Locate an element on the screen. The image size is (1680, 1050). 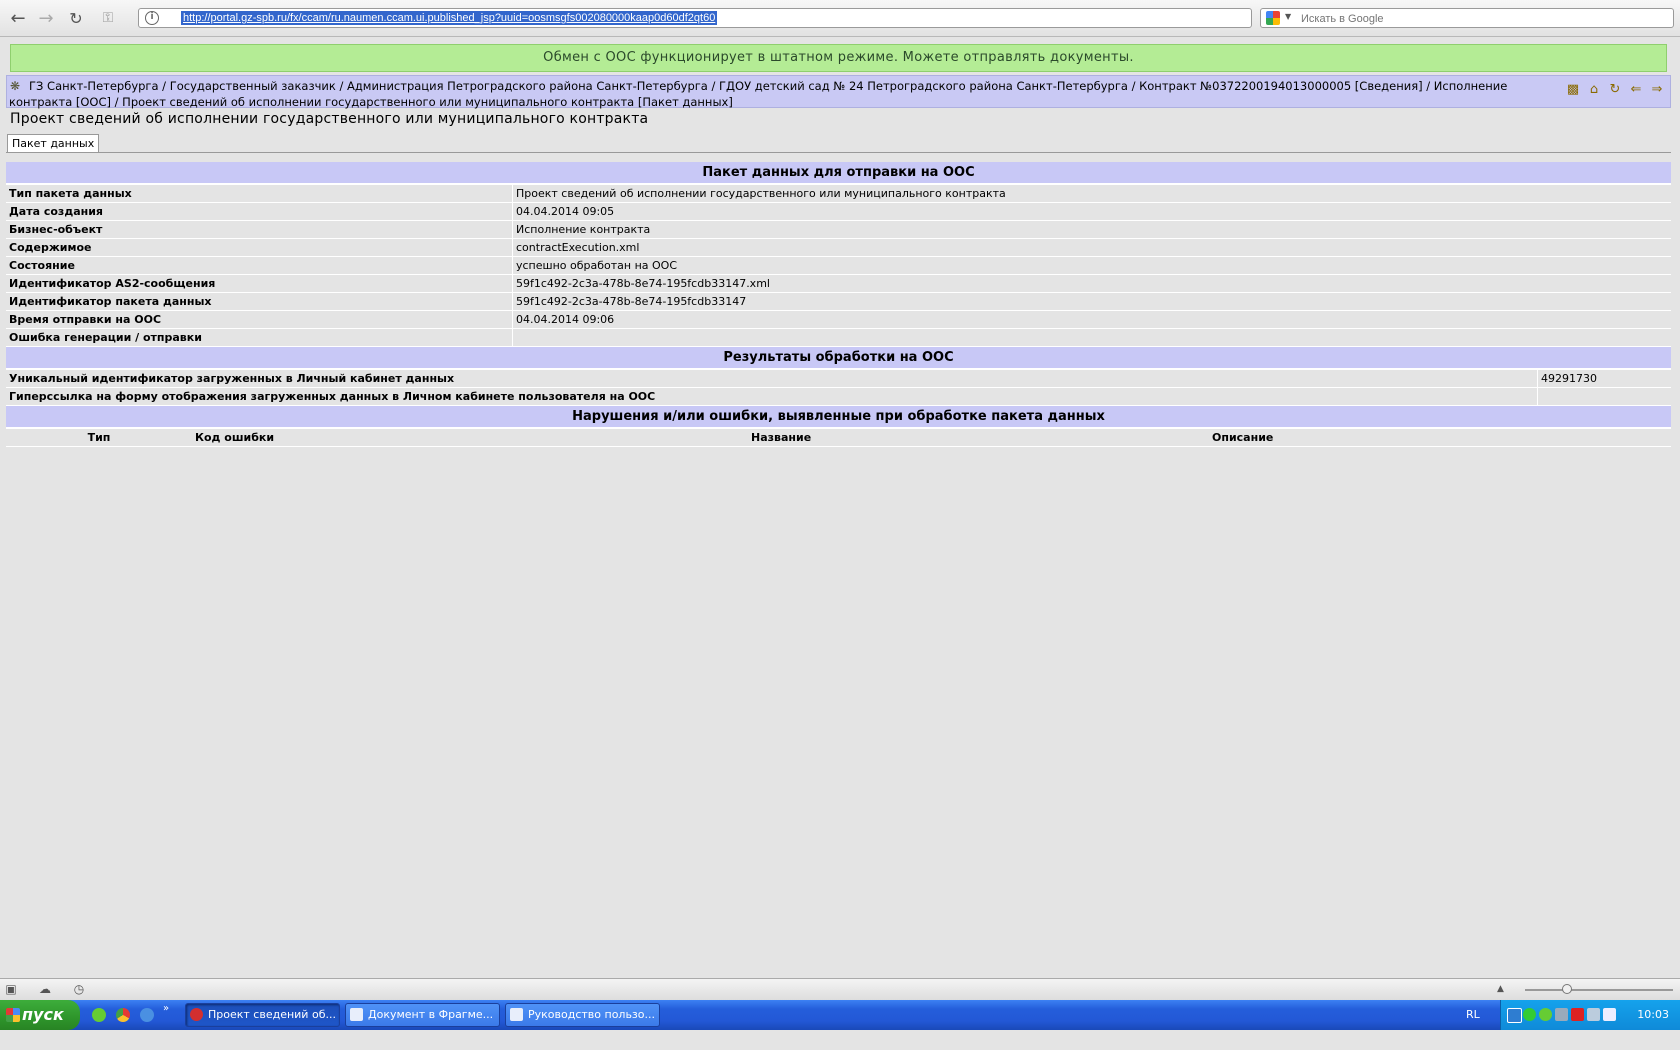
start-button: пуск is located at coordinates (40, 1015).